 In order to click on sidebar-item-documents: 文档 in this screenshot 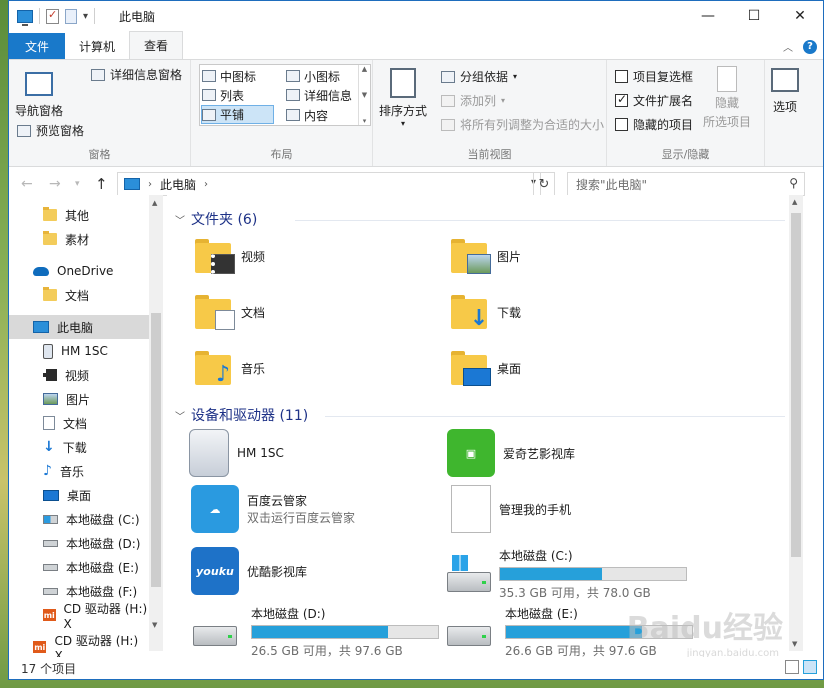, I will do `click(79, 423)`.